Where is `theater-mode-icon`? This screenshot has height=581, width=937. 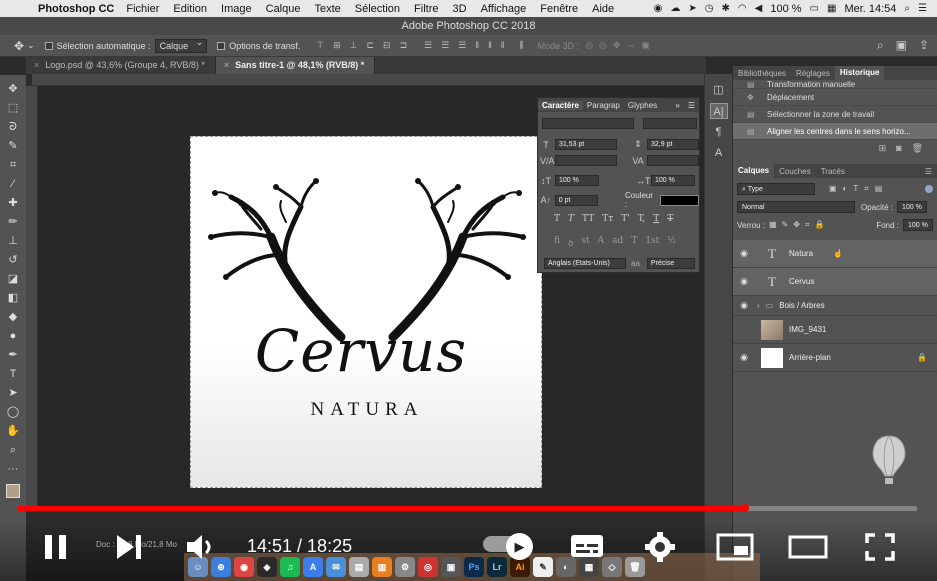 theater-mode-icon is located at coordinates (808, 547).